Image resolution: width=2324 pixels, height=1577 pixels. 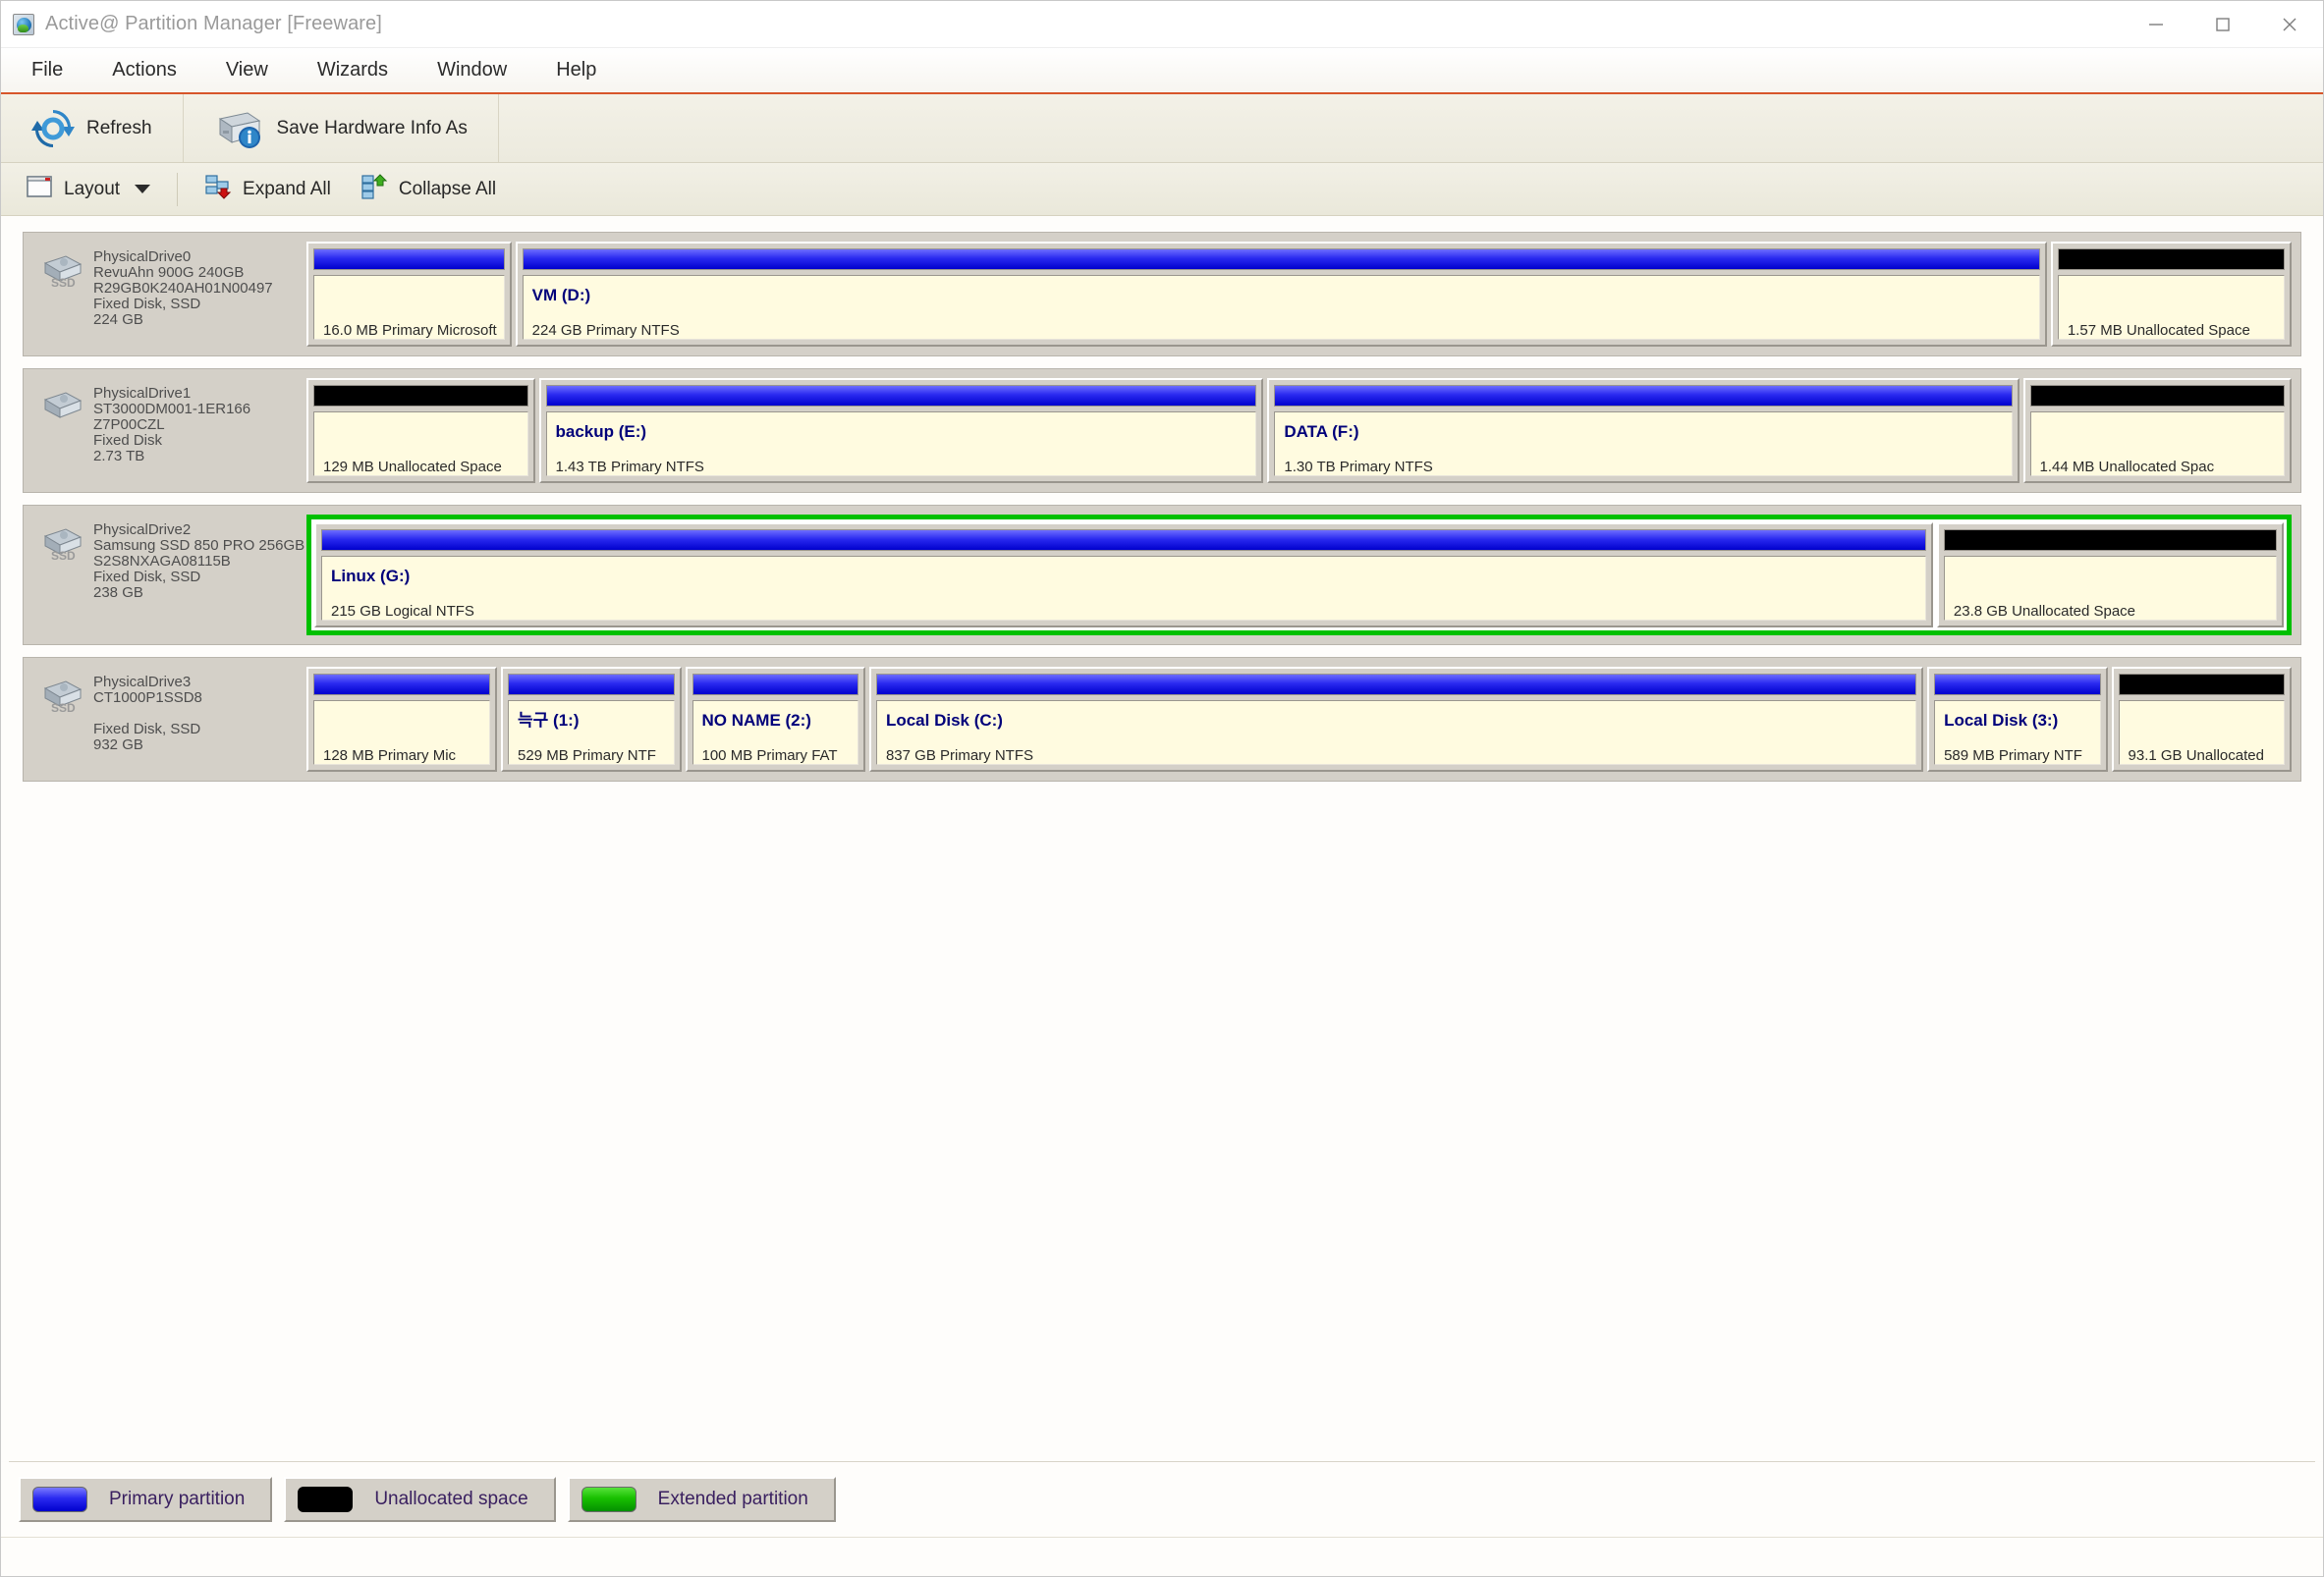 I want to click on menu-help: Help, so click(x=576, y=70).